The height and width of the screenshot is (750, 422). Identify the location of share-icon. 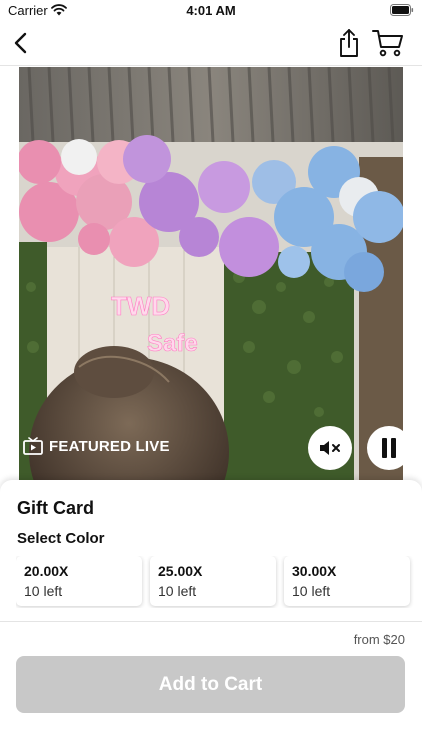
(349, 43).